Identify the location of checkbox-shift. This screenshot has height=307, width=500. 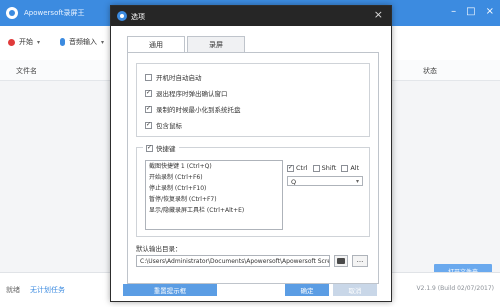
(316, 168).